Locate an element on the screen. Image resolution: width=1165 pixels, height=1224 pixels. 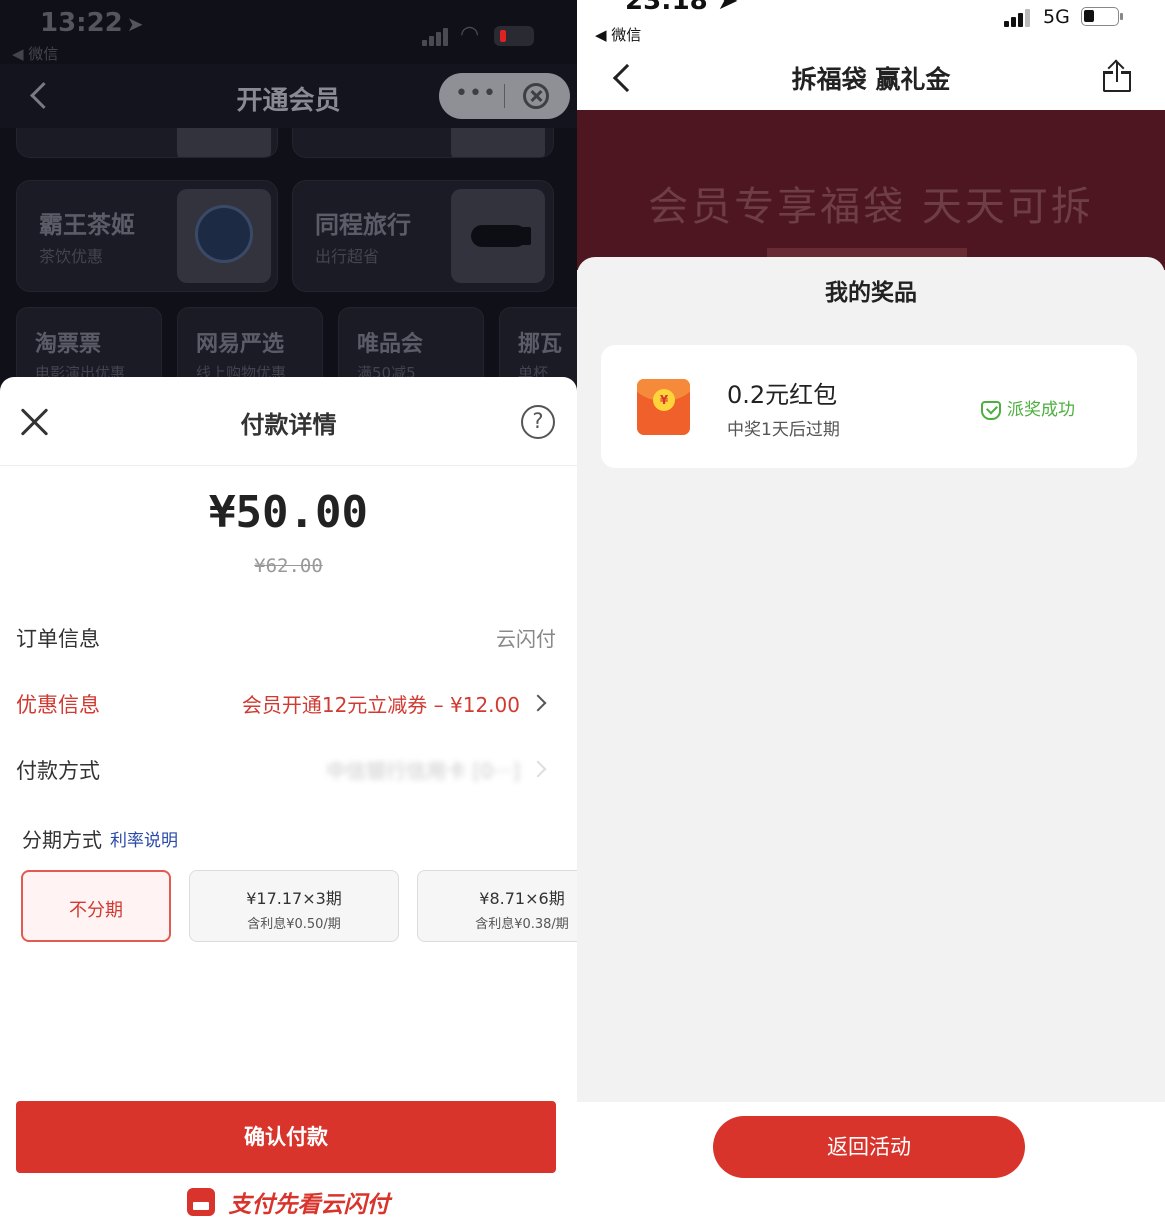
bottom-bar: 返回活动 is located at coordinates (871, 1163).